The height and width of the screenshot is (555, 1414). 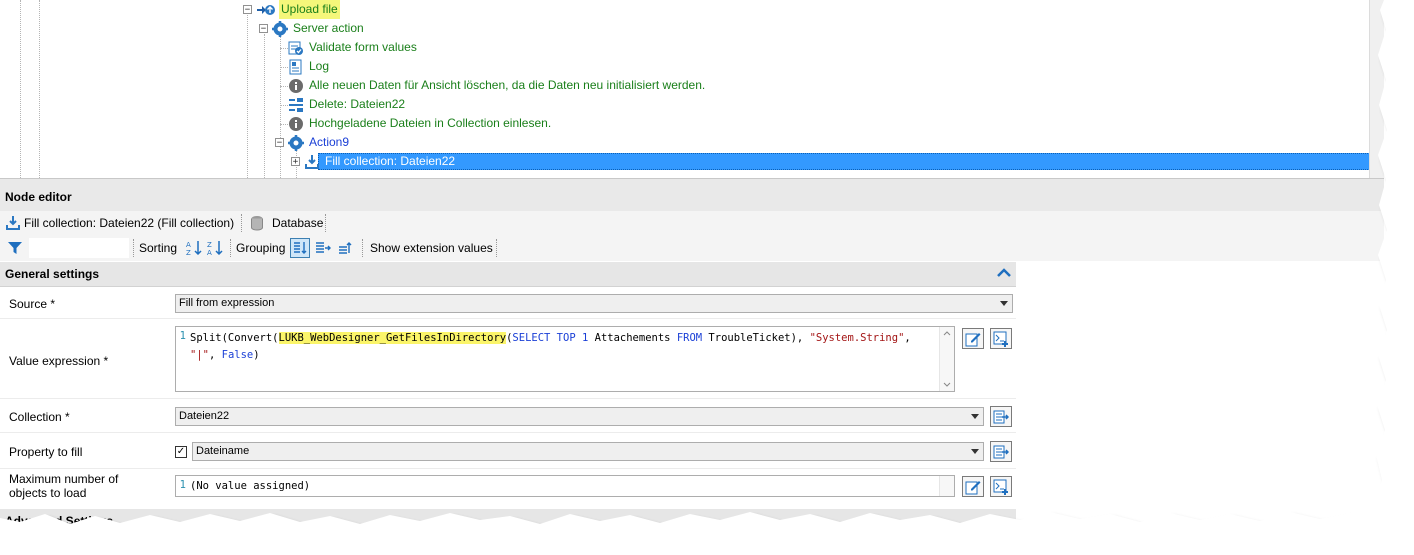 I want to click on show-extension-values-button: Show extension values, so click(x=431, y=248).